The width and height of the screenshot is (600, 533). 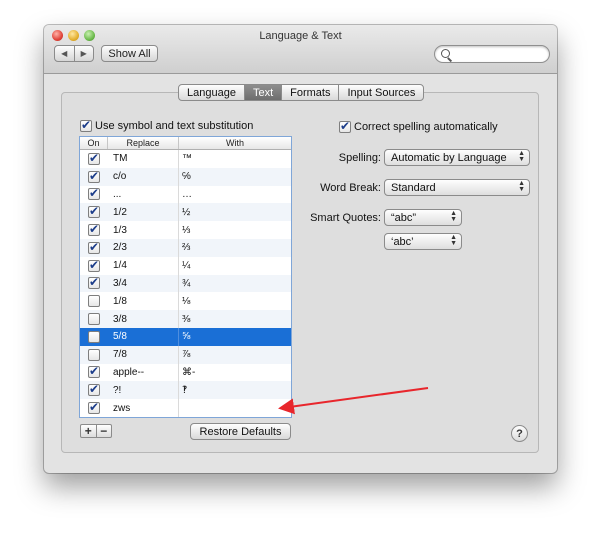 I want to click on row-with-cell: ⅞, so click(x=235, y=354).